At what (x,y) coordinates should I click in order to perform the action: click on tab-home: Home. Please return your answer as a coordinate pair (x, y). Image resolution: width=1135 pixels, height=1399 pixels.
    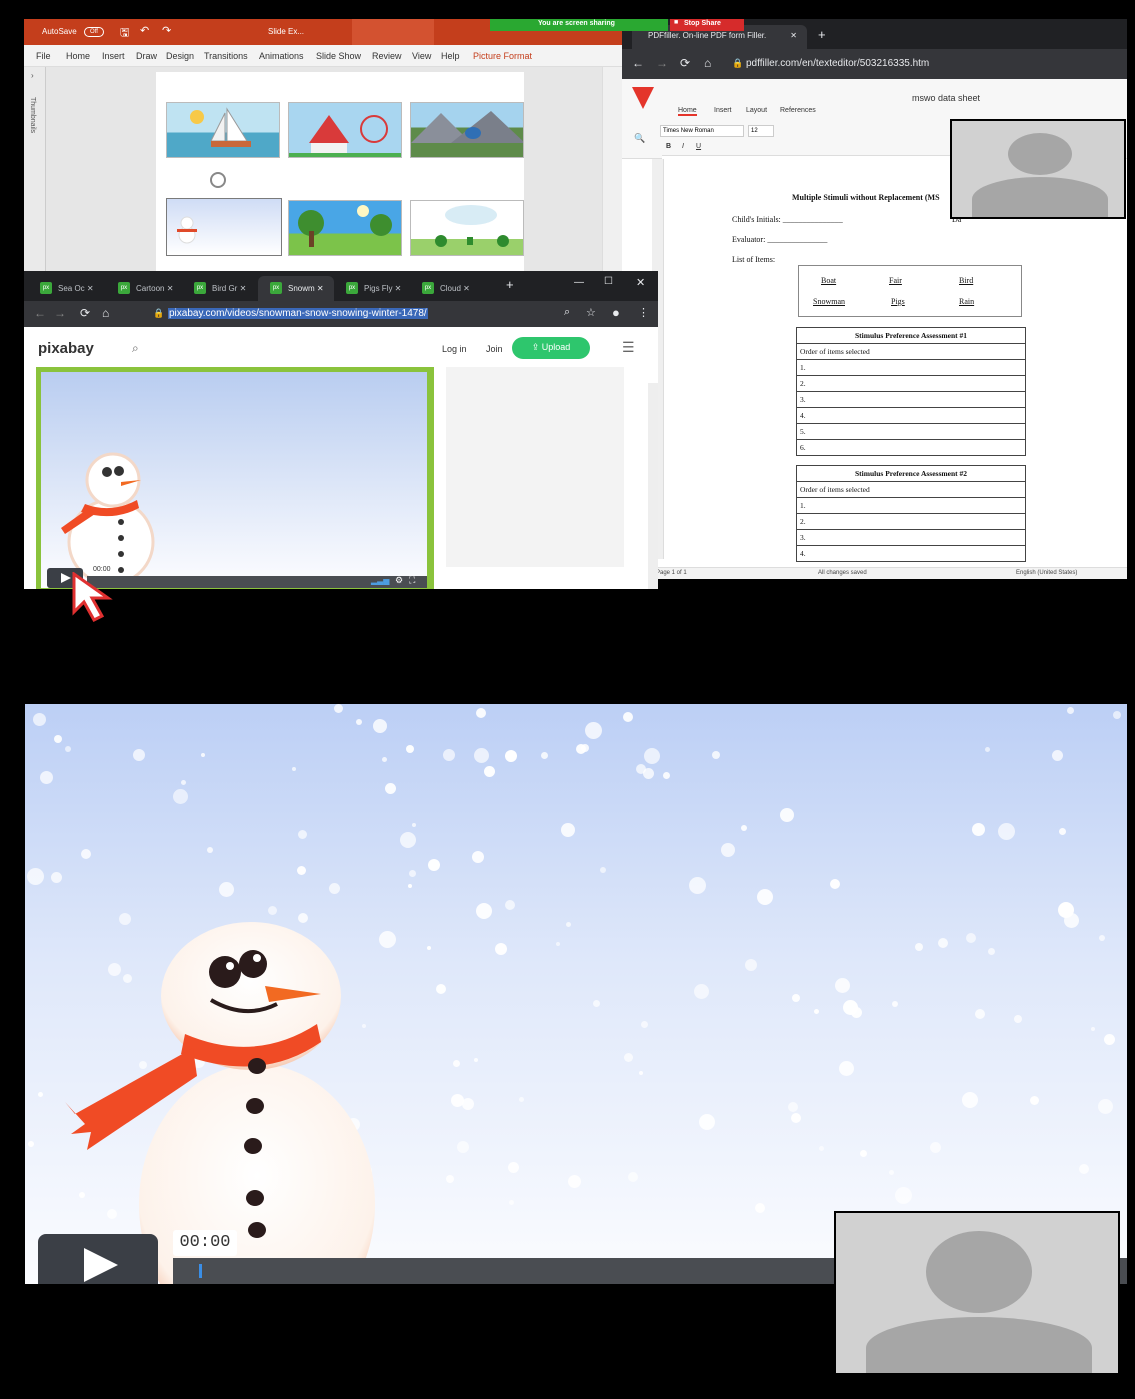
    Looking at the image, I should click on (687, 111).